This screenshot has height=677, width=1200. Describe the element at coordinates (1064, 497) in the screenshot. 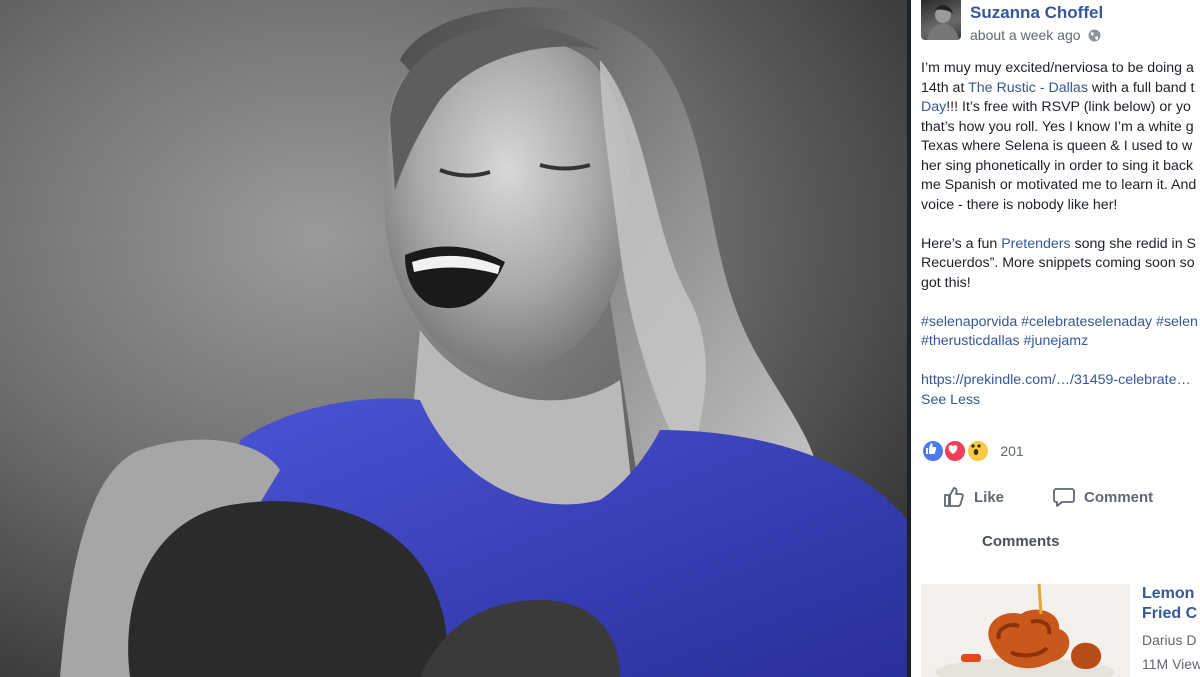

I see `comment-bubble-icon` at that location.